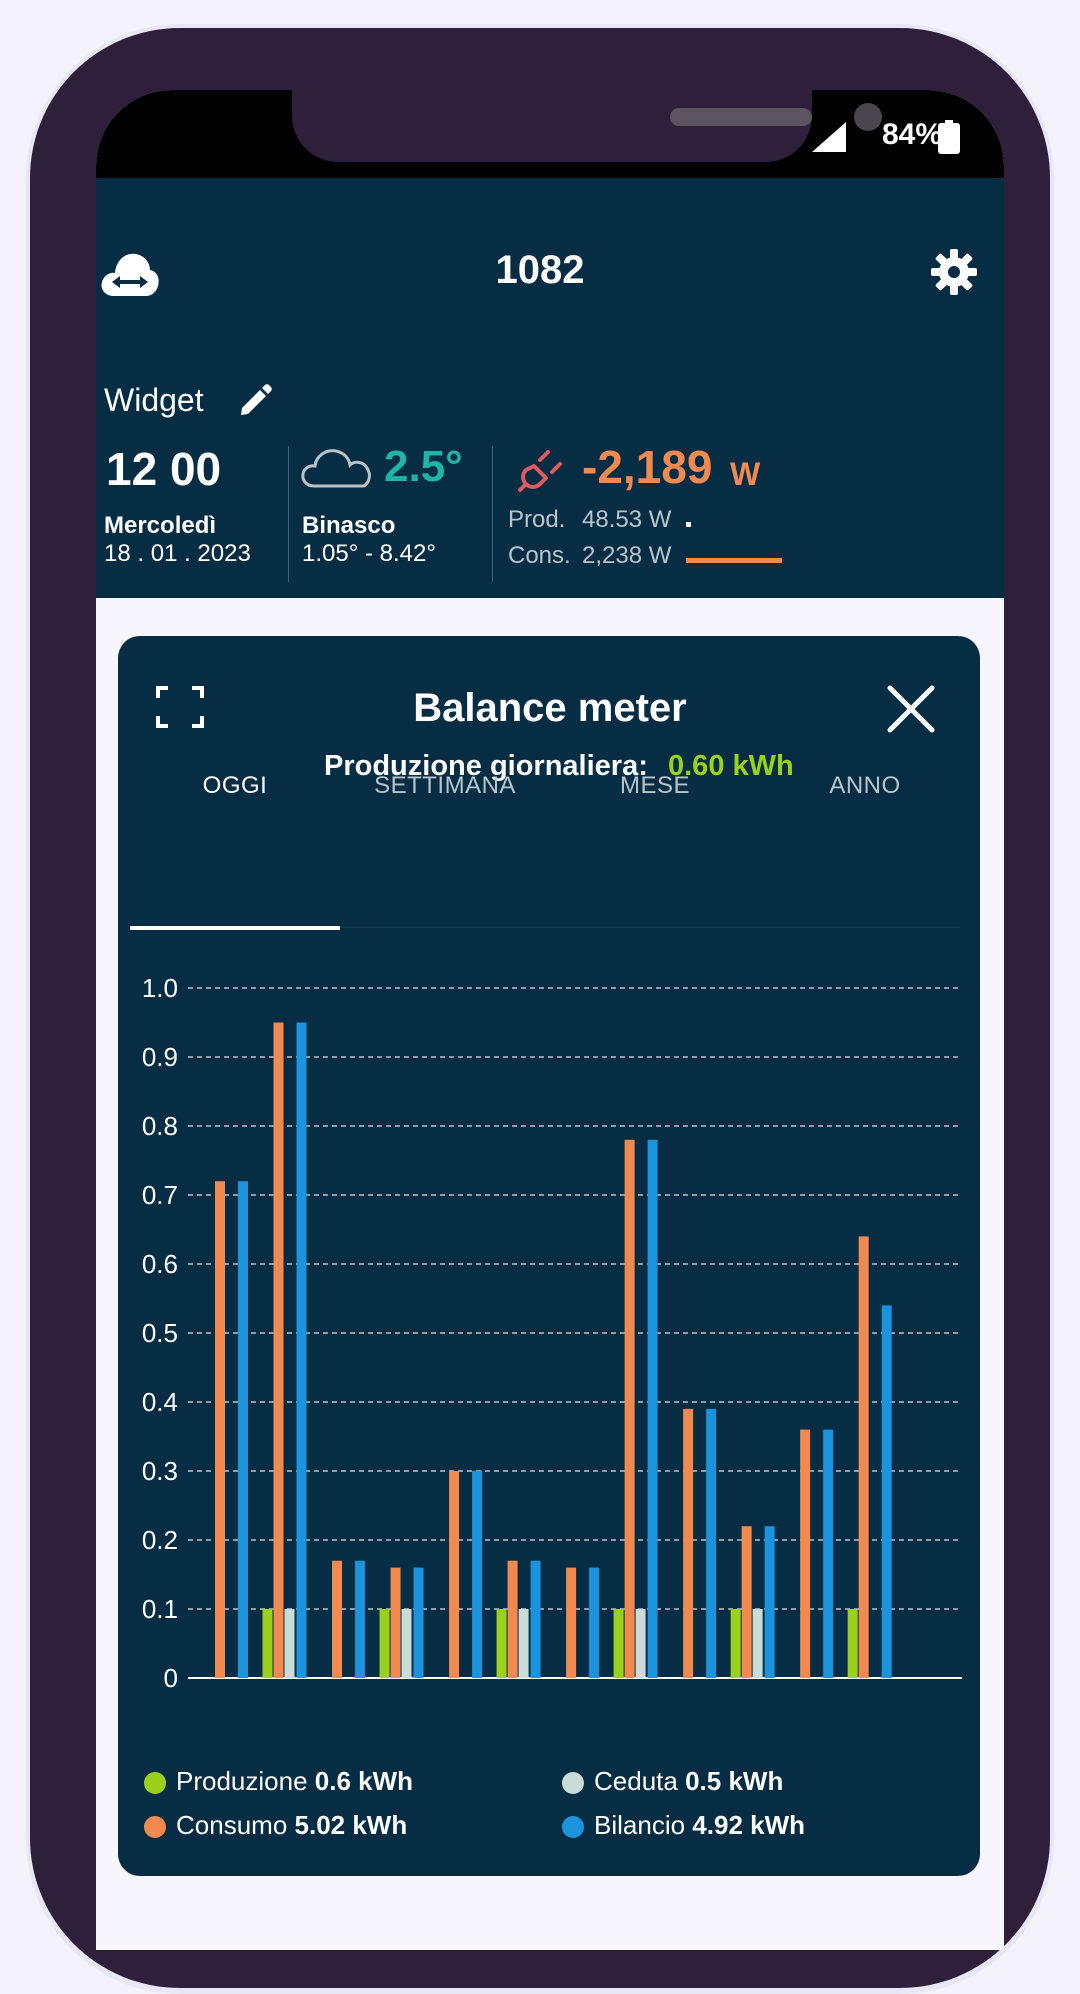  What do you see at coordinates (160, 1264) in the screenshot?
I see `y-tick-label: 0.6` at bounding box center [160, 1264].